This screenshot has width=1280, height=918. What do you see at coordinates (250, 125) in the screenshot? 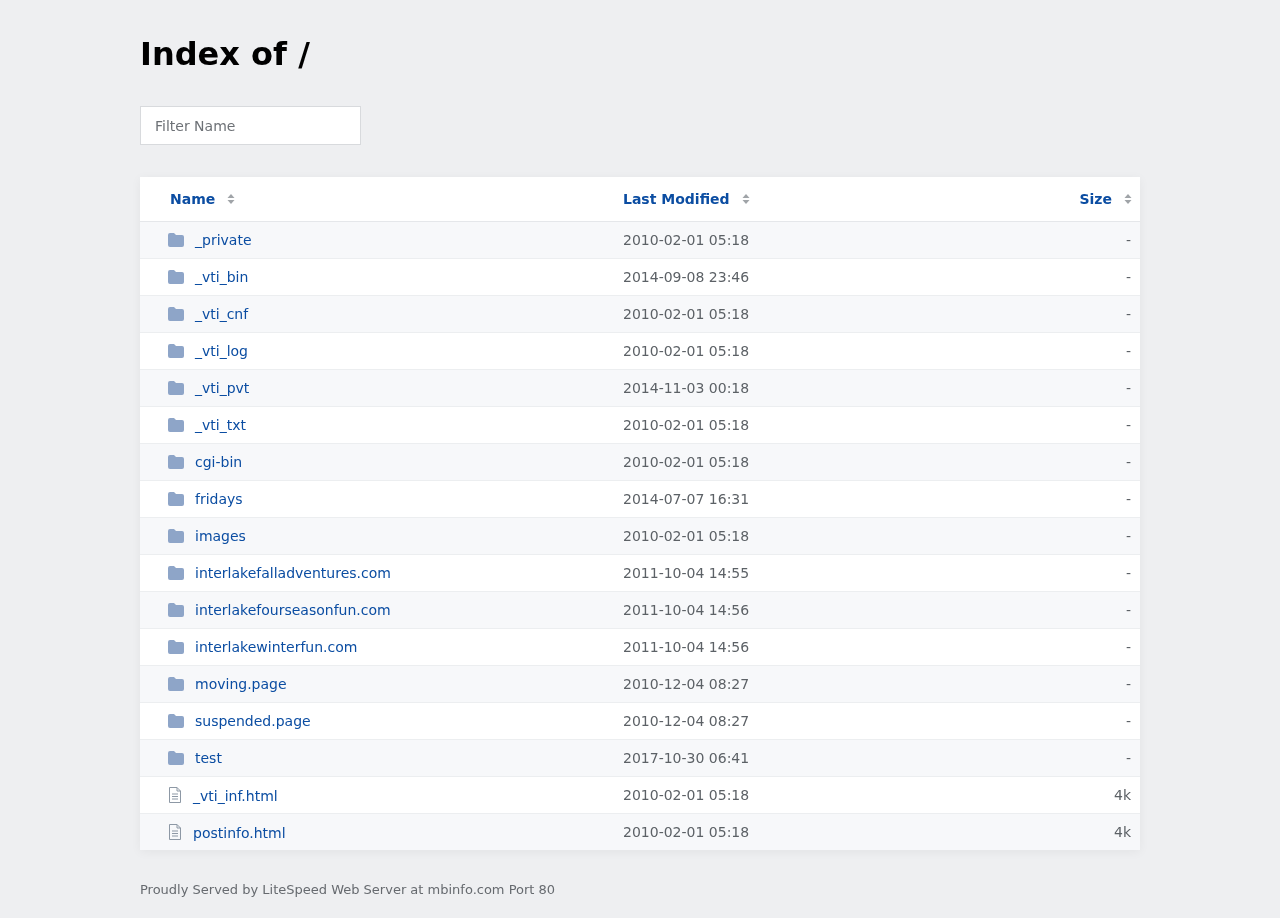
I see `filter-field: Filter Name` at bounding box center [250, 125].